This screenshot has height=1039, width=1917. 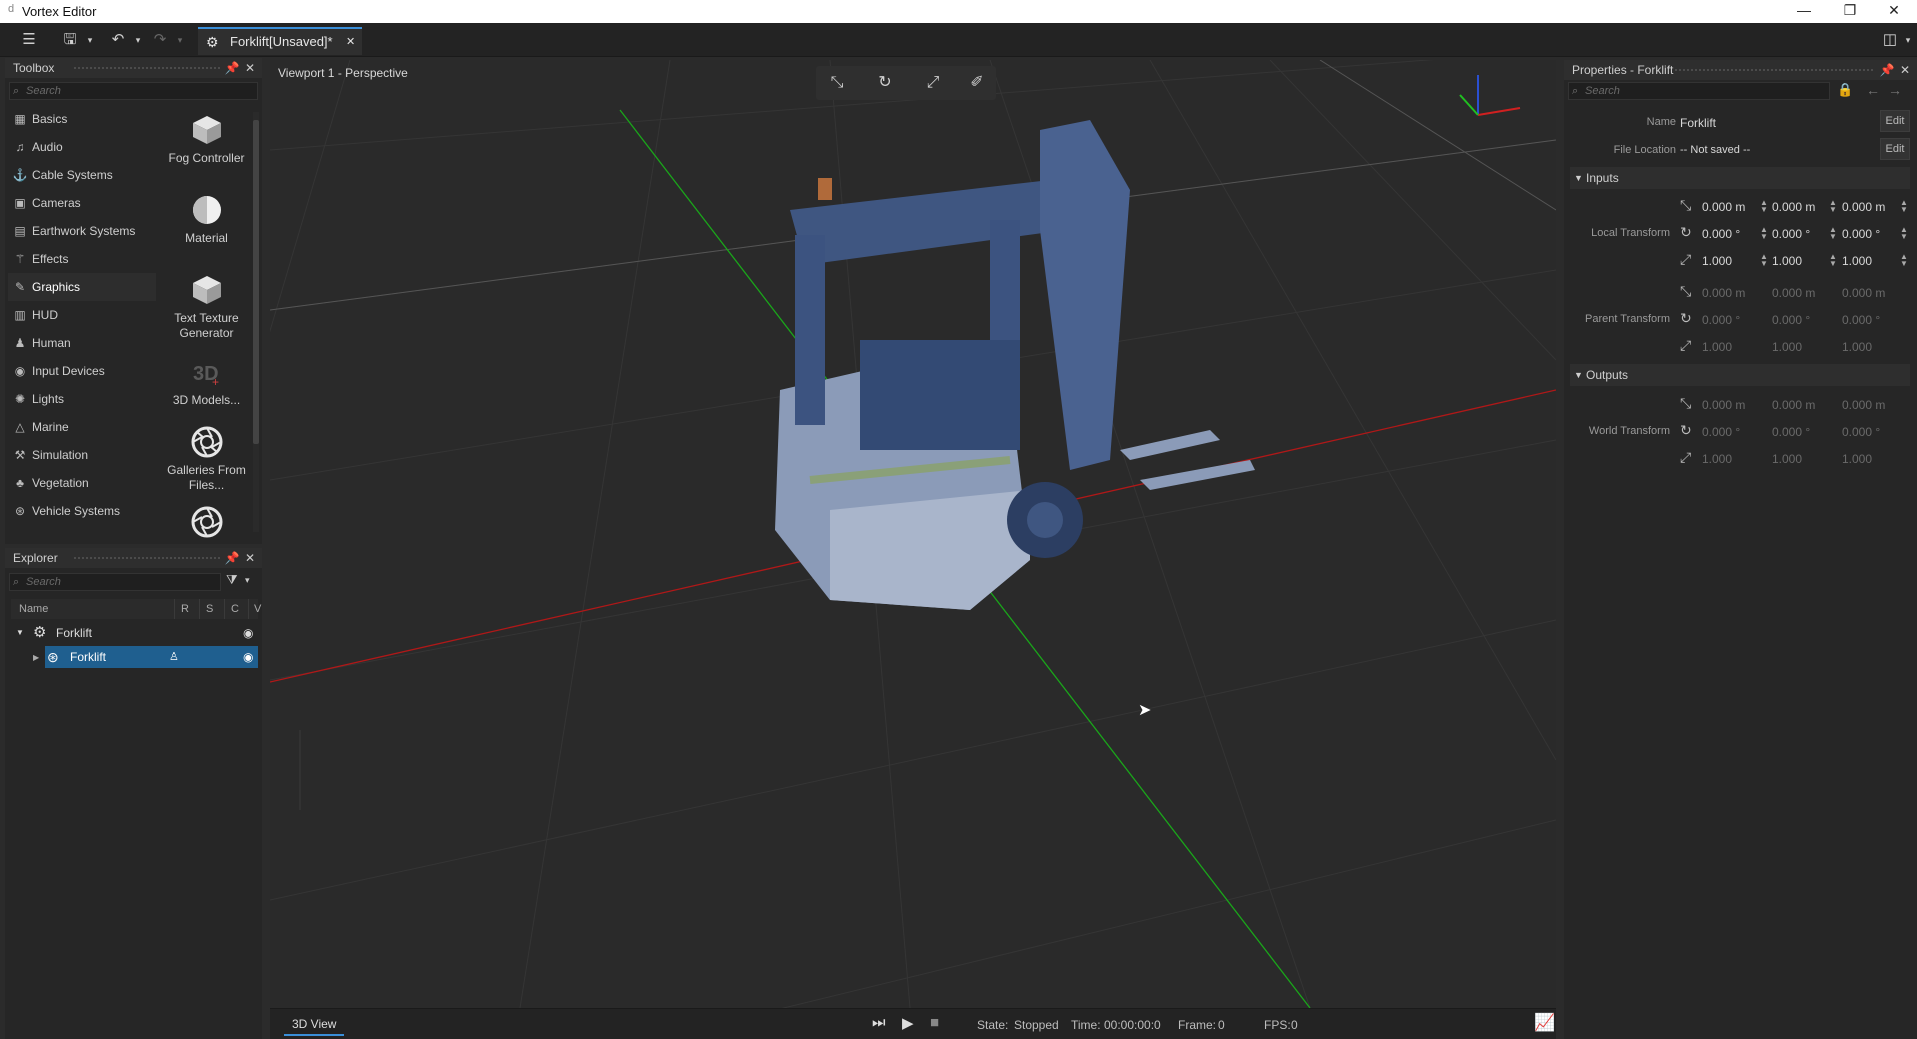 What do you see at coordinates (174, 657) in the screenshot?
I see `reference-user-icon: ♙` at bounding box center [174, 657].